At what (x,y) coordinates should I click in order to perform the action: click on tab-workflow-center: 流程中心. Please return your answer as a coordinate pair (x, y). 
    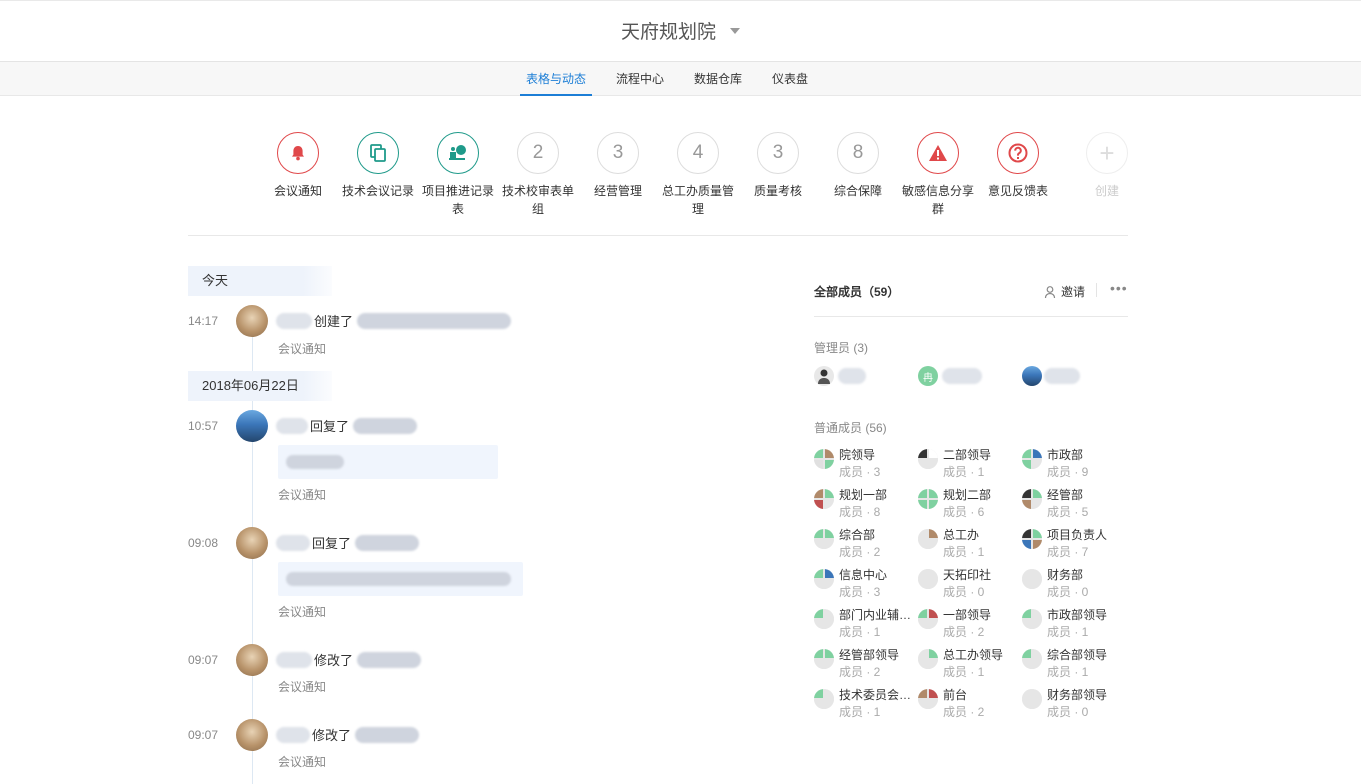
    Looking at the image, I should click on (640, 79).